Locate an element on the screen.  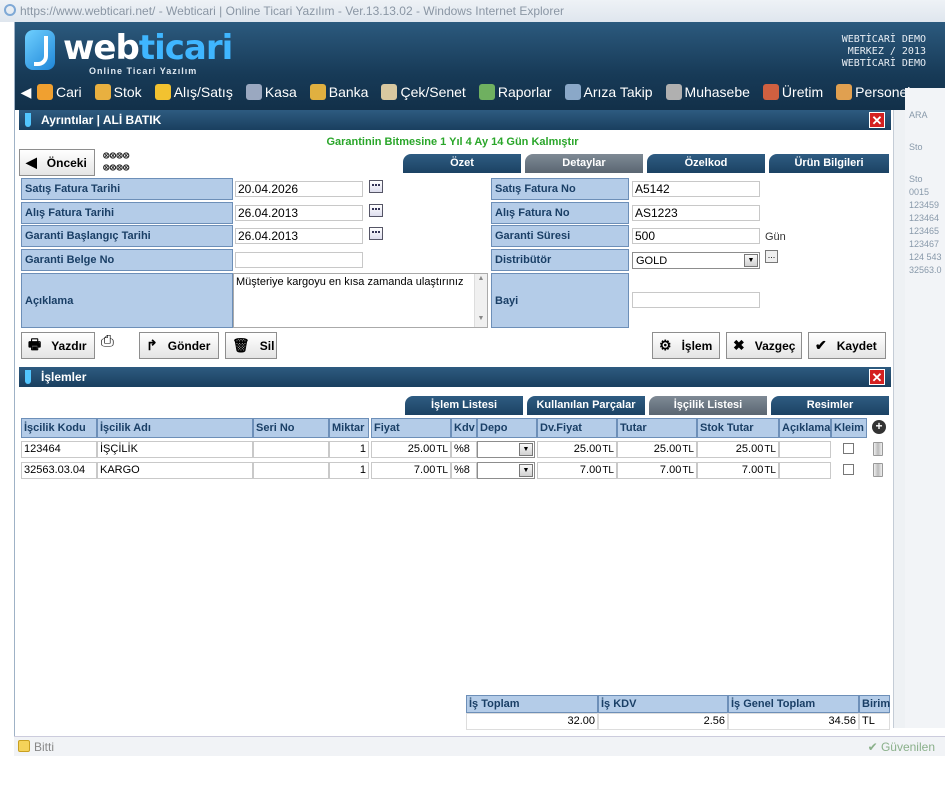
side-item: 123459 is located at coordinates (925, 205).